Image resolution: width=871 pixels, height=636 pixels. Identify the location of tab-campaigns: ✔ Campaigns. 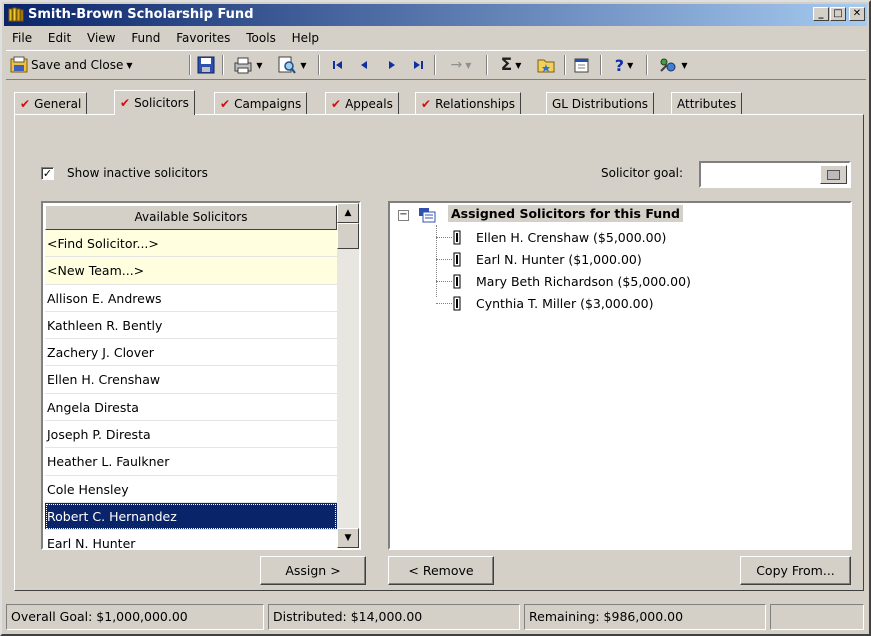
(261, 103).